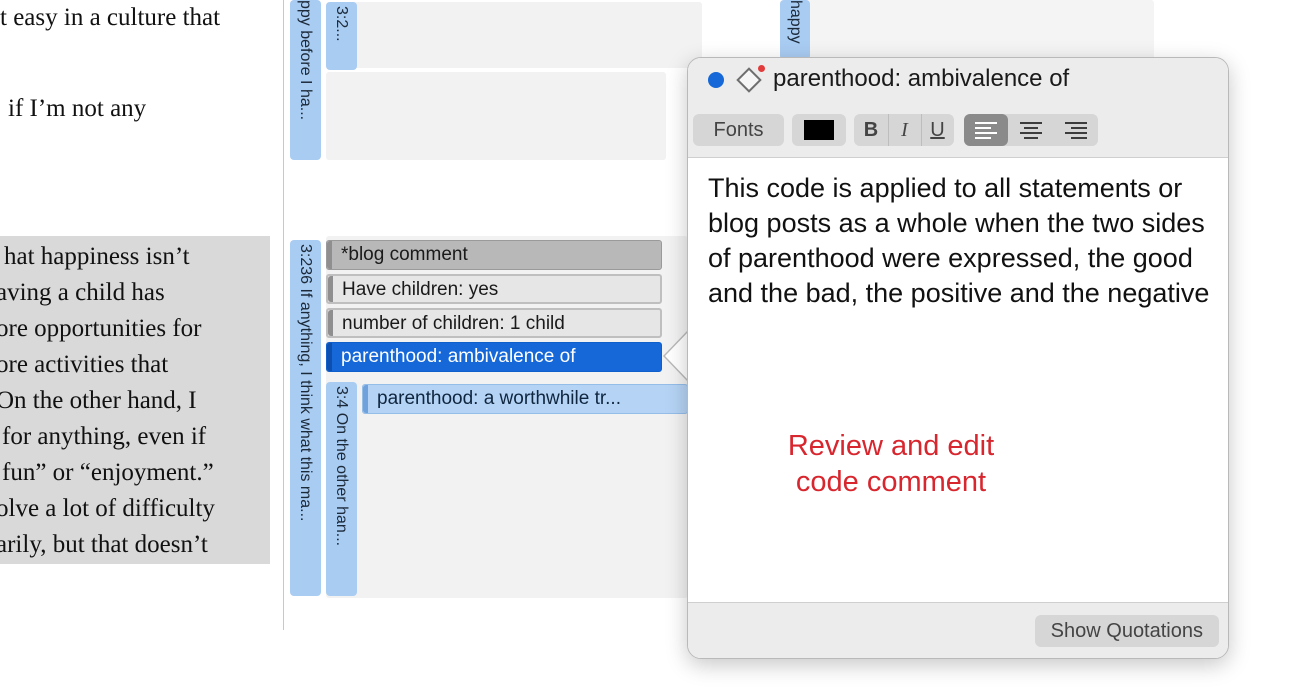  I want to click on document-line: if I’m not any, so click(77, 108).